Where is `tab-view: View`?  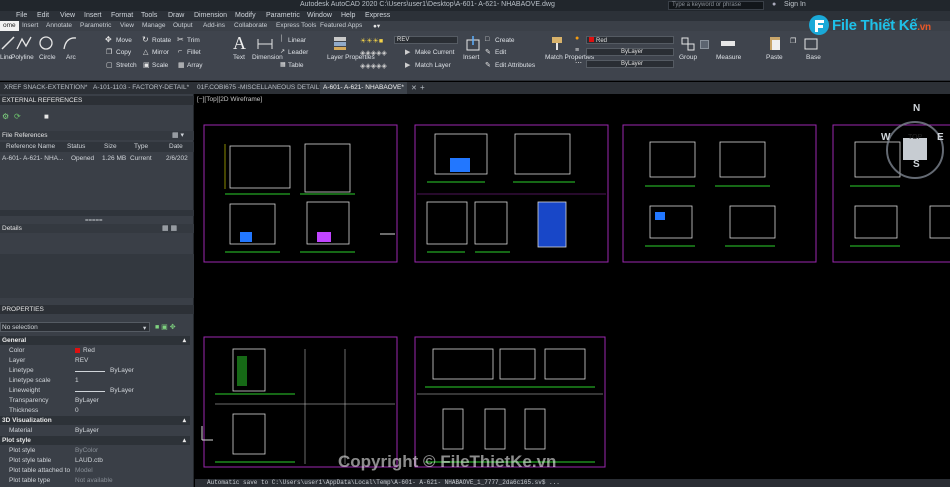
tab-view: View is located at coordinates (127, 25).